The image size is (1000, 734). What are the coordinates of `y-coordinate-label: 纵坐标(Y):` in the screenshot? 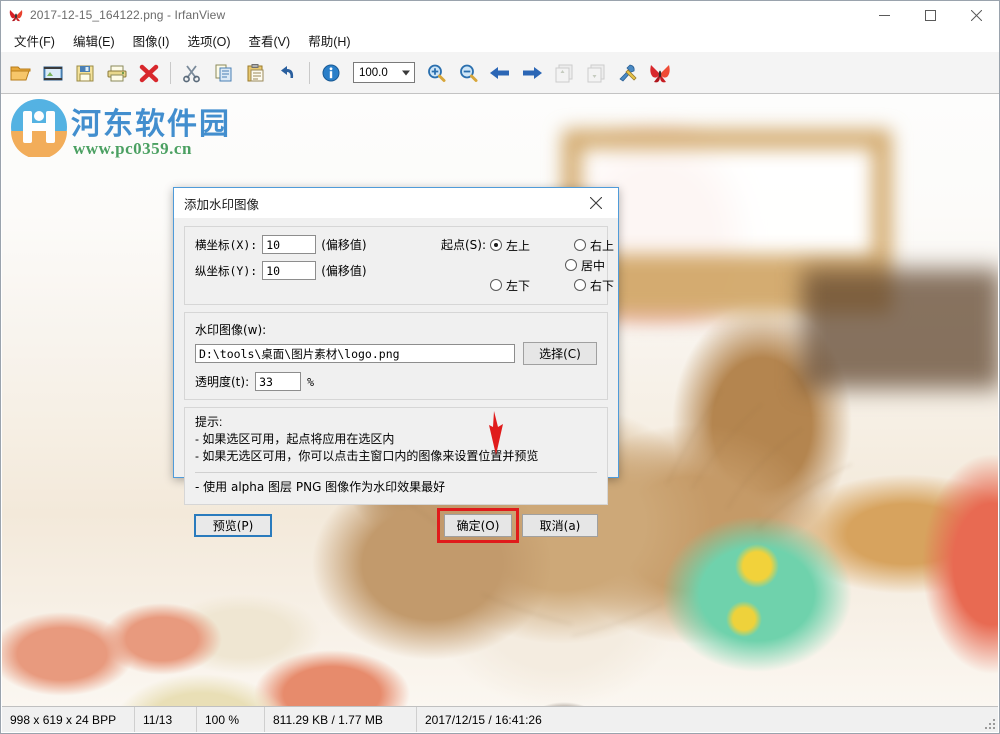 It's located at (226, 270).